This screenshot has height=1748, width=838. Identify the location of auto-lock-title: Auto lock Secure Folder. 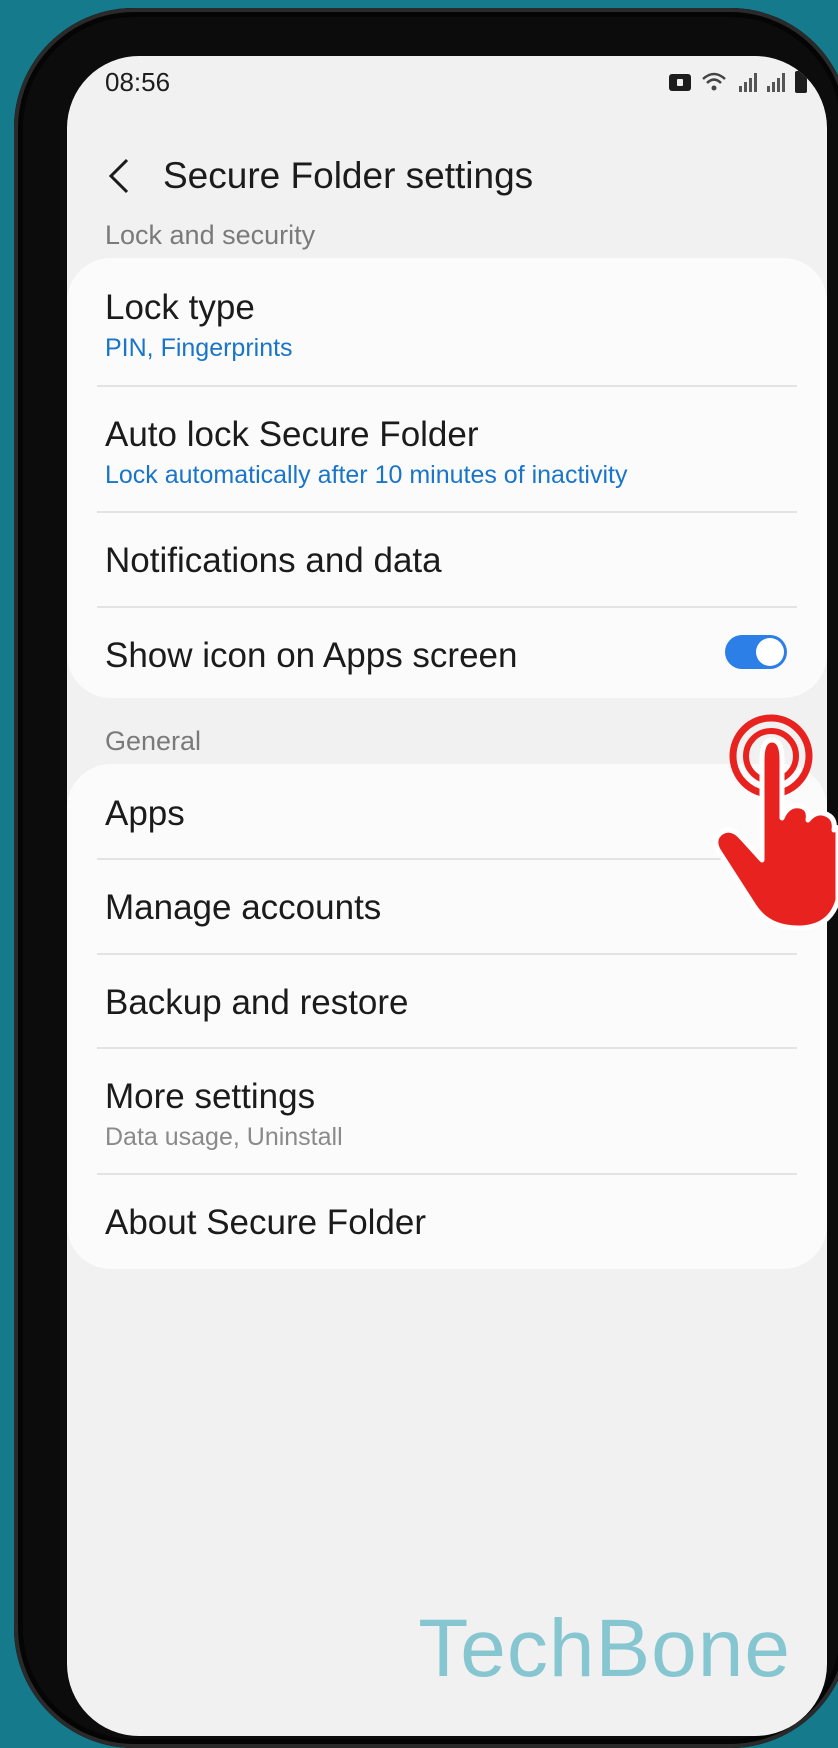
(292, 434).